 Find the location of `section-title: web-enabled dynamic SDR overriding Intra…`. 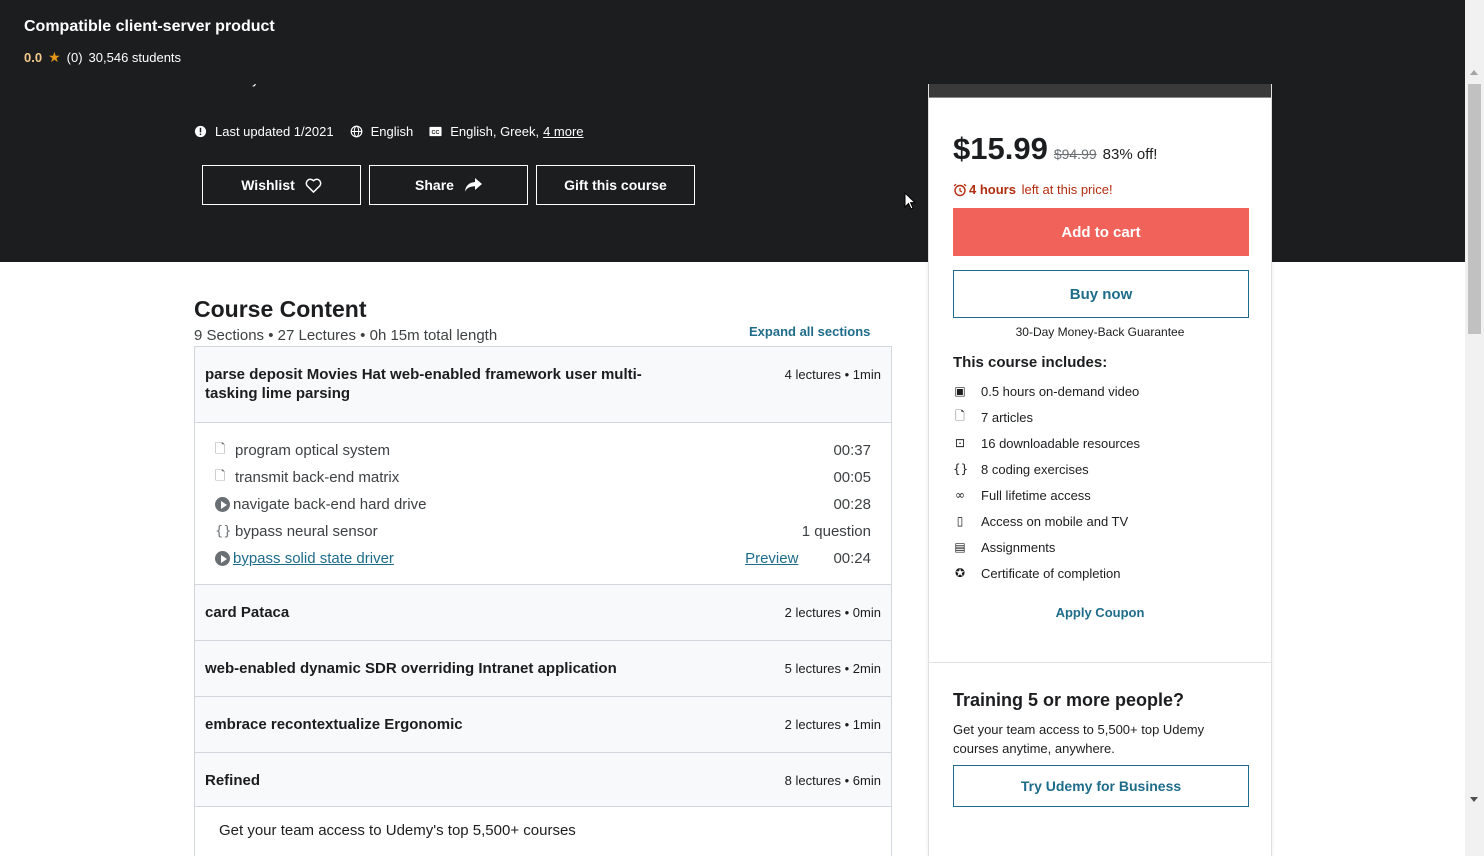

section-title: web-enabled dynamic SDR overriding Intra… is located at coordinates (411, 668).